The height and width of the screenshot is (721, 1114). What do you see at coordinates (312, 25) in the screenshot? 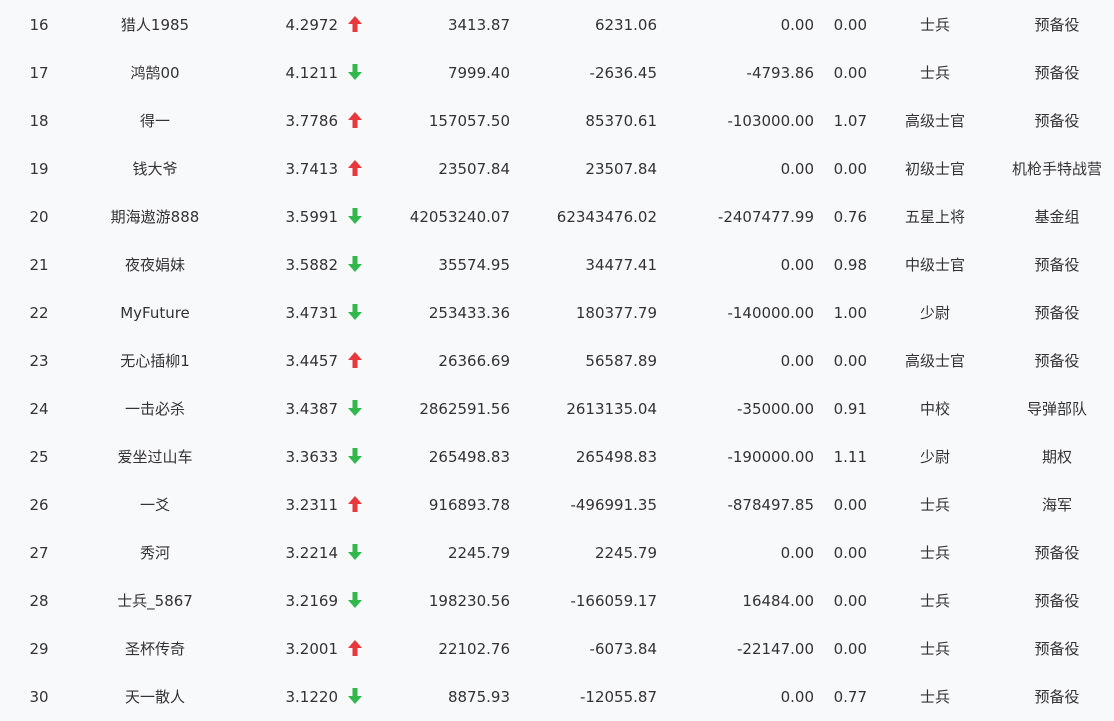
I see `score-cell: 4.2972` at bounding box center [312, 25].